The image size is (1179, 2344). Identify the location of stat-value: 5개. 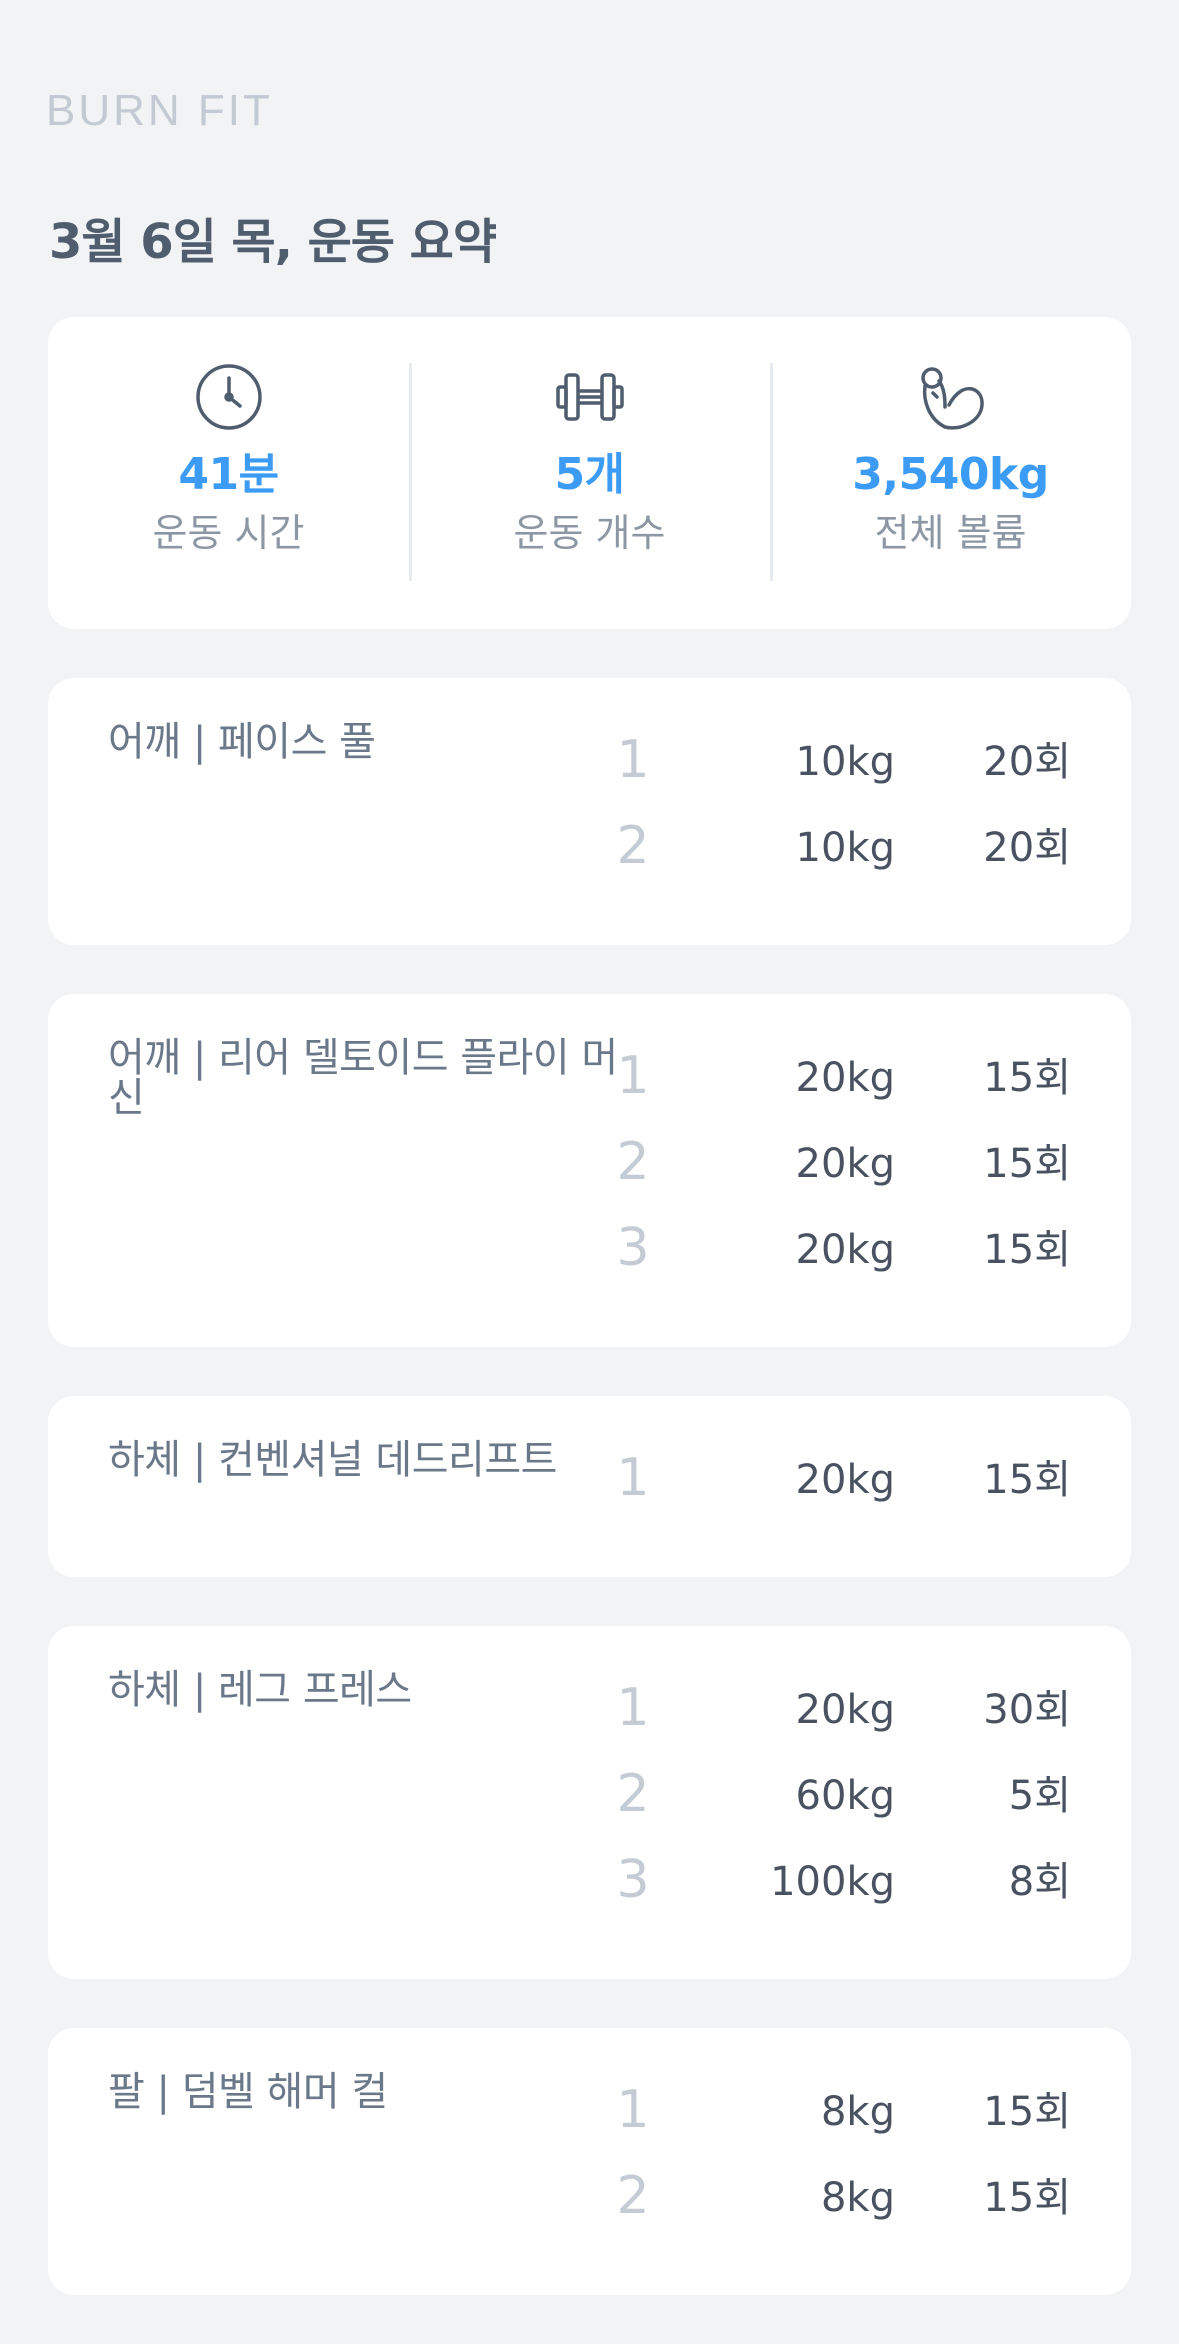
(589, 474).